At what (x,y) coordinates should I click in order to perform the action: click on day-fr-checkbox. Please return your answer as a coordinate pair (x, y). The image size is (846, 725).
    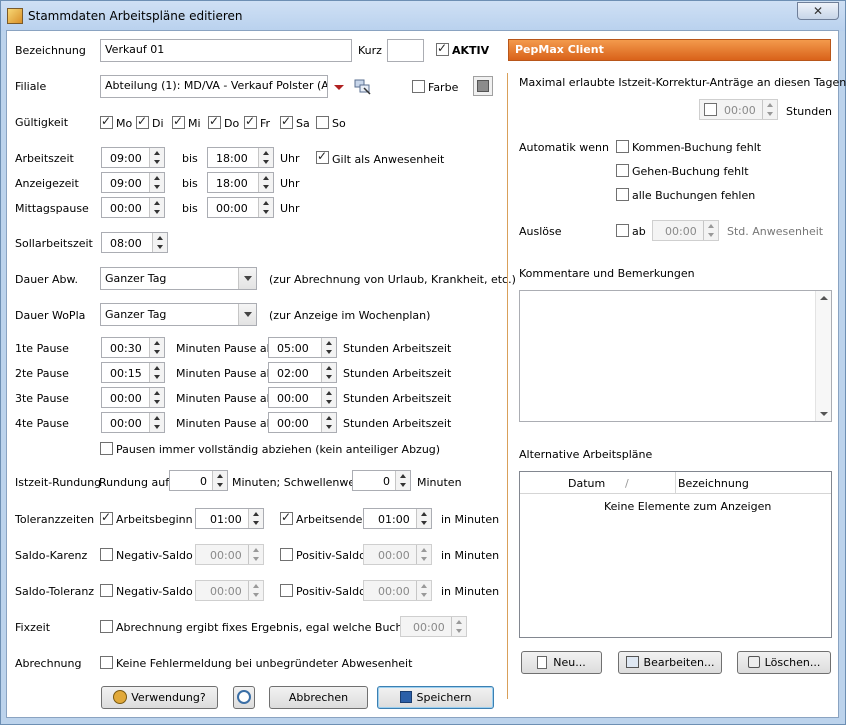
    Looking at the image, I should click on (250, 121).